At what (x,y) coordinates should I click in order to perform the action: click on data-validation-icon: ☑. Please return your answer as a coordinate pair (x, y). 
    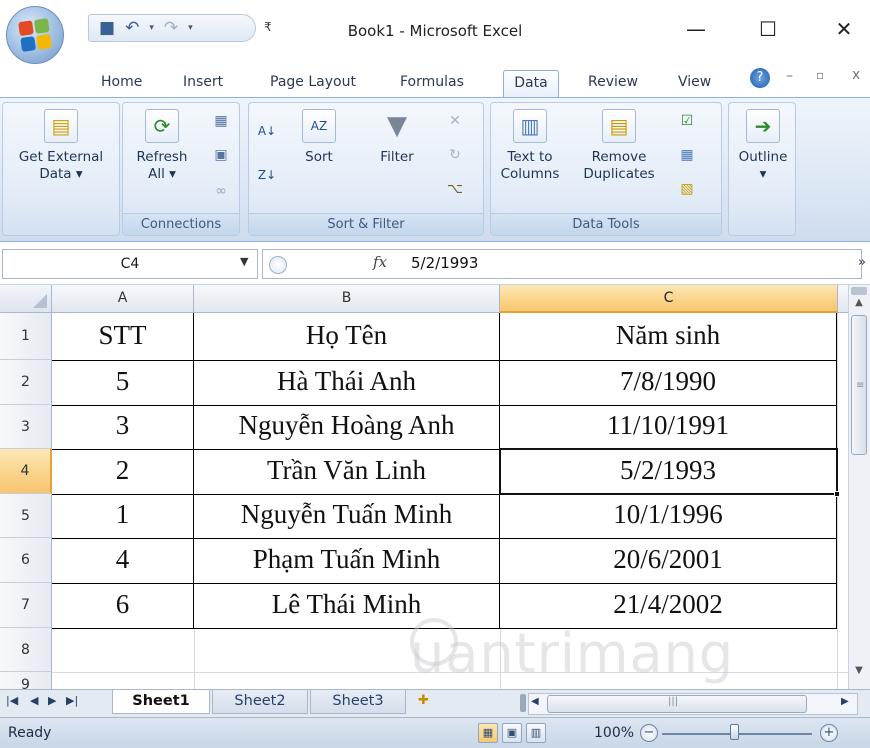
    Looking at the image, I should click on (687, 121).